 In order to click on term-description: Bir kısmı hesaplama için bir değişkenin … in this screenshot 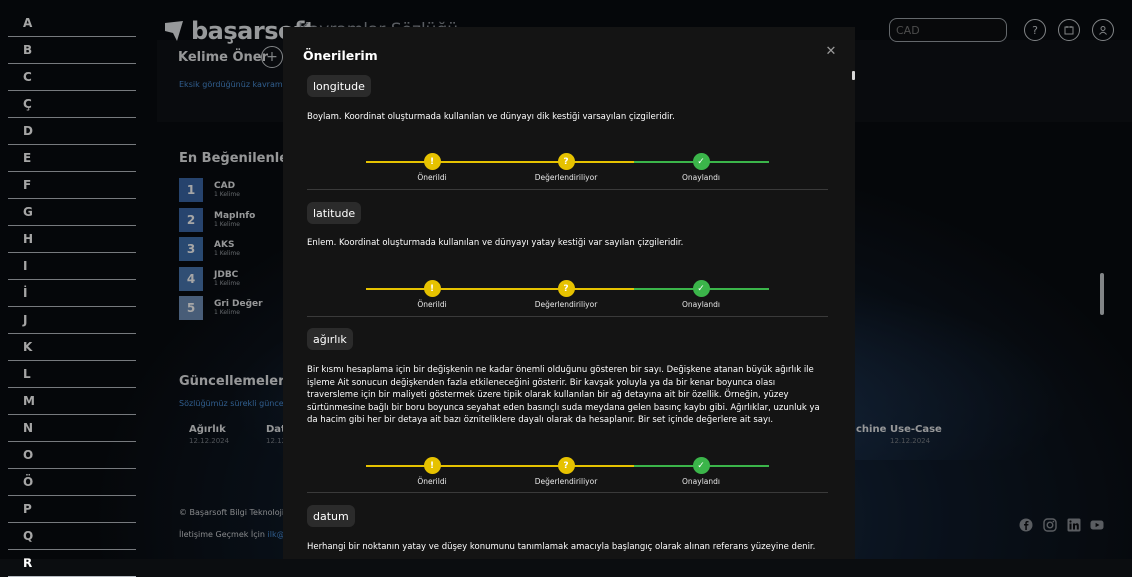, I will do `click(563, 395)`.